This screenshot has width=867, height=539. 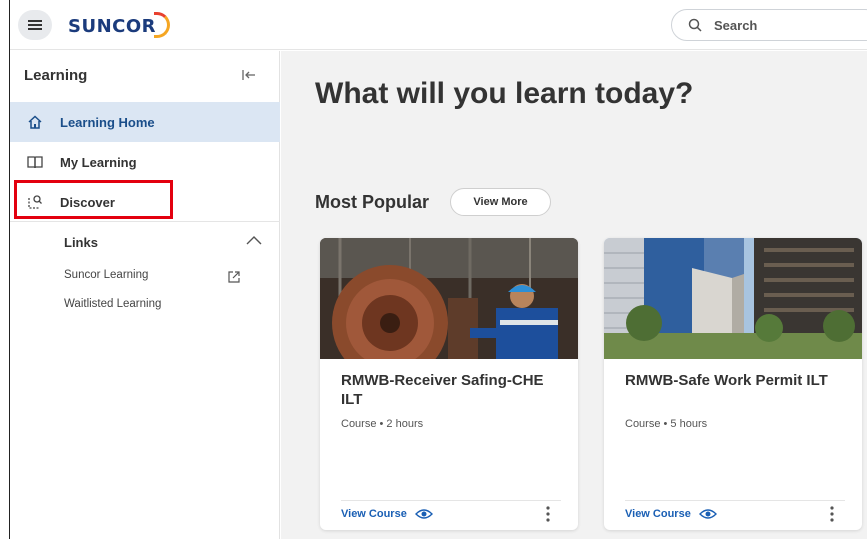 I want to click on collapse-sidebar-icon, so click(x=249, y=75).